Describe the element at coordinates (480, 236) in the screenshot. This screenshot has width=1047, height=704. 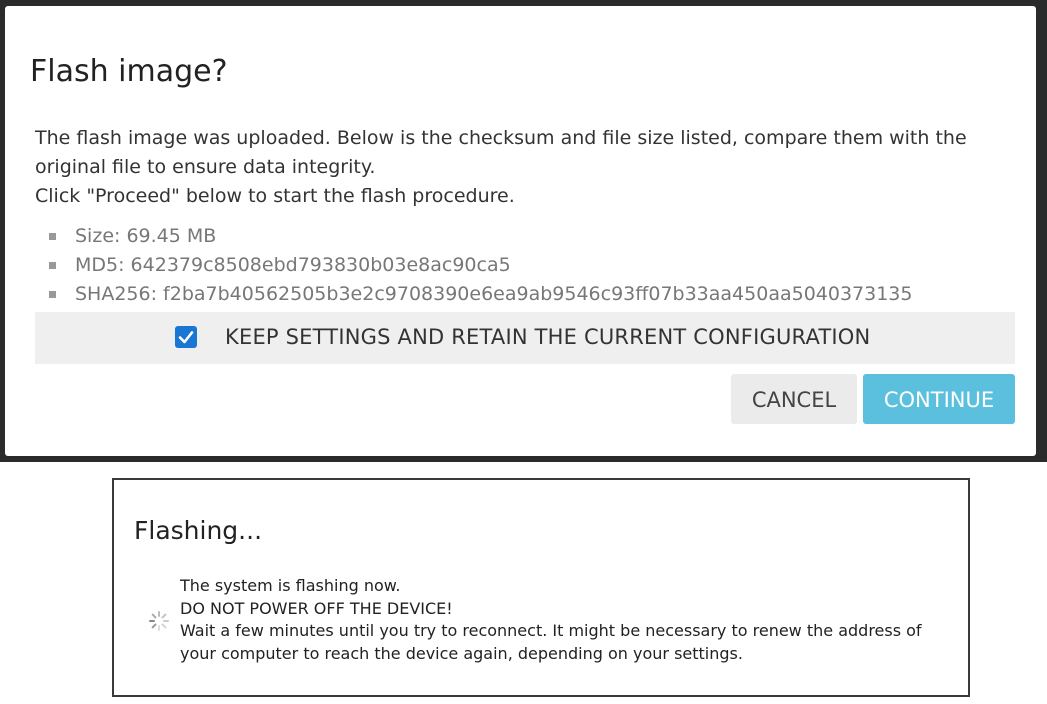
I see `list-item-size: Size: 69.45 MB` at that location.